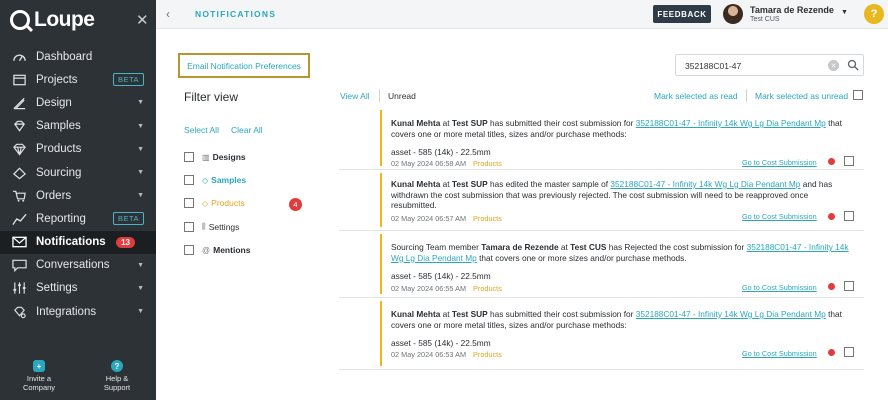  Describe the element at coordinates (206, 250) in the screenshot. I see `at-icon: @` at that location.